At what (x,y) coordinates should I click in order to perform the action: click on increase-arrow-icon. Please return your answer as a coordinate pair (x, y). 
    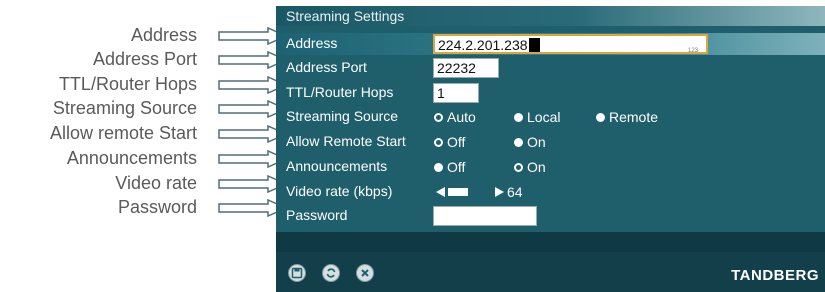
    Looking at the image, I should click on (499, 192).